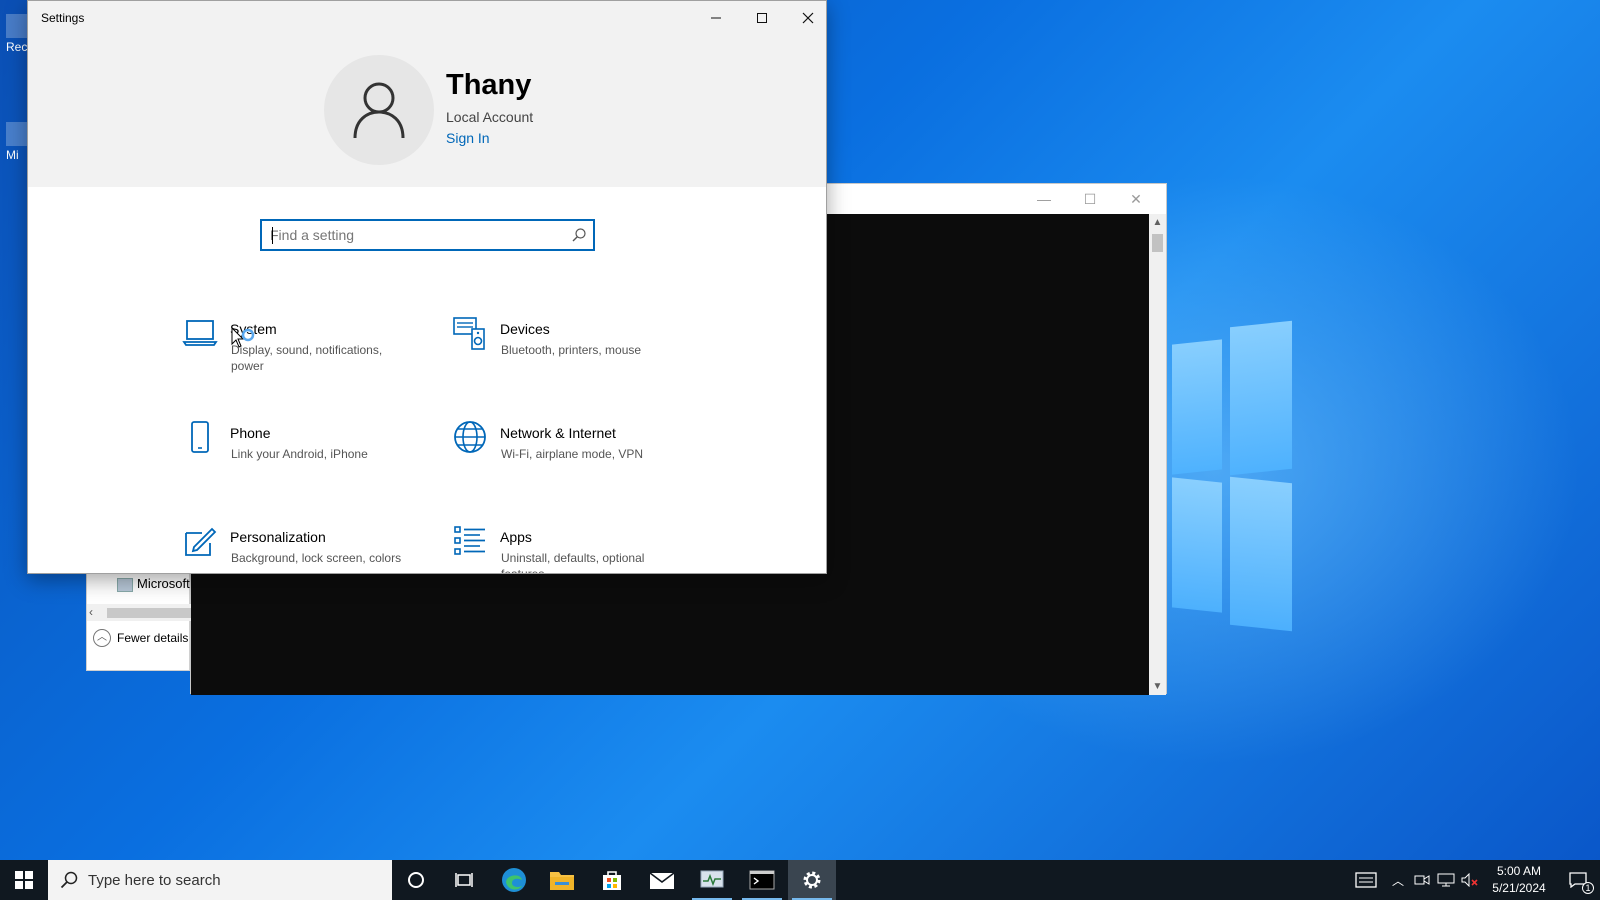 This screenshot has height=900, width=1600. I want to click on taskbar-task-manager, so click(712, 880).